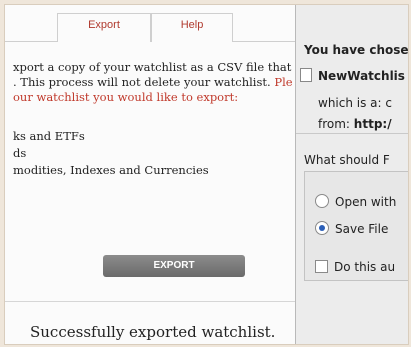  What do you see at coordinates (111, 136) in the screenshot?
I see `option-stocks-etfs: ks and ETFs` at bounding box center [111, 136].